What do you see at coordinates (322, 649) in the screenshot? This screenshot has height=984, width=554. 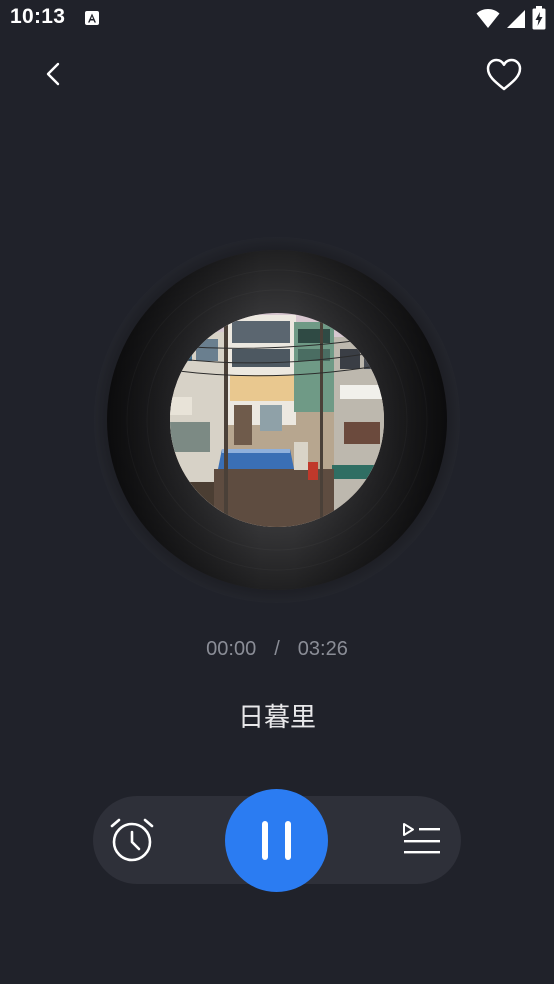 I see `total-time: 03:26` at bounding box center [322, 649].